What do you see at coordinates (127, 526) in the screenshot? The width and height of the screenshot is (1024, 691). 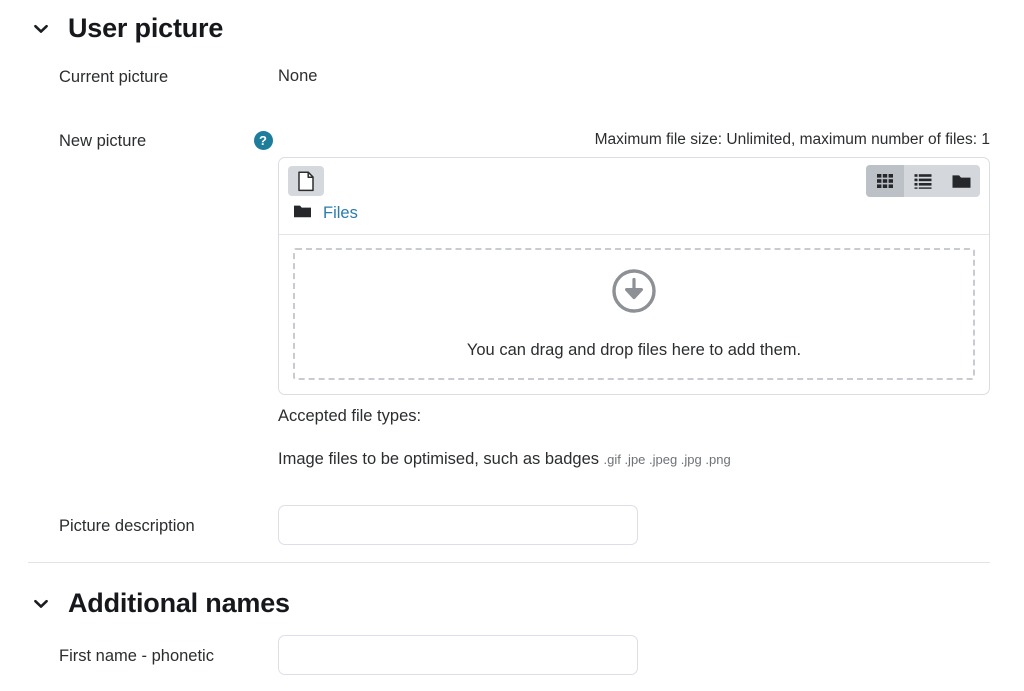 I see `picture-description-label: Picture description` at bounding box center [127, 526].